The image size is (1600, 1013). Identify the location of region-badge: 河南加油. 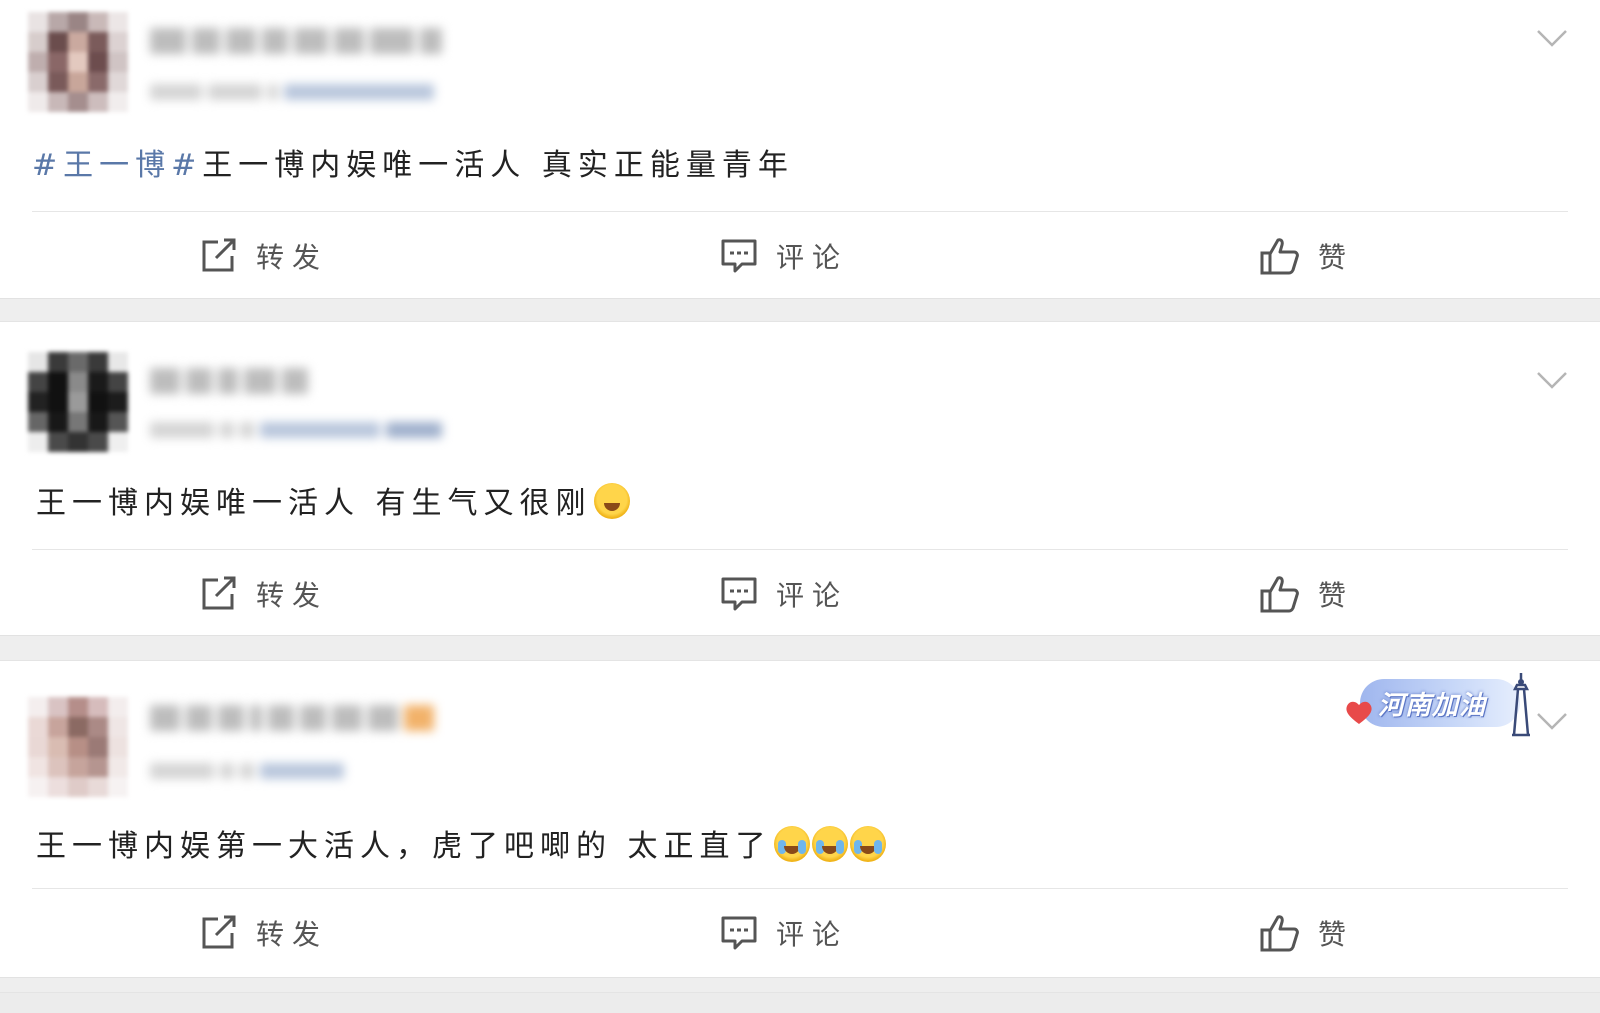
(1440, 704).